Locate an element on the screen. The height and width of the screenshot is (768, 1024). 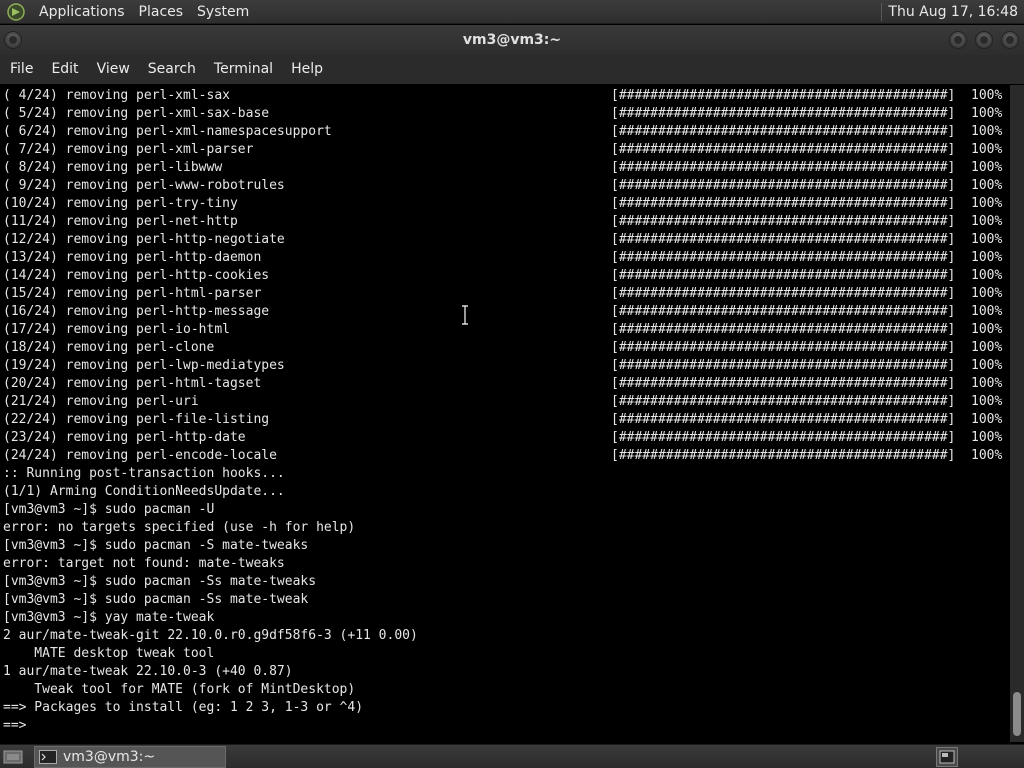
progress-text: (21/24) removing perl-uri is located at coordinates (101, 401).